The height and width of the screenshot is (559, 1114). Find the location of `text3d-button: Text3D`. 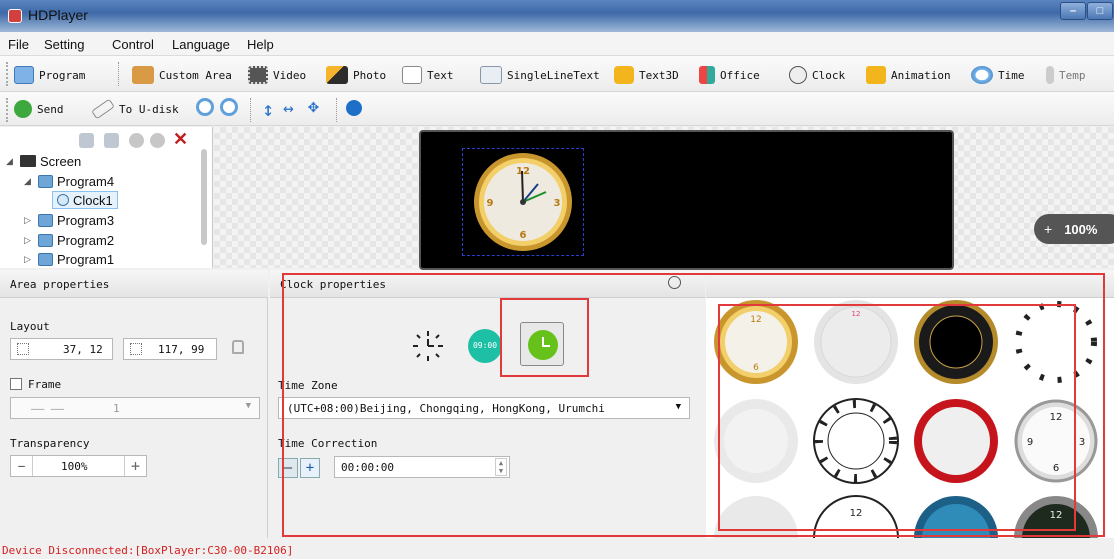

text3d-button: Text3D is located at coordinates (646, 75).